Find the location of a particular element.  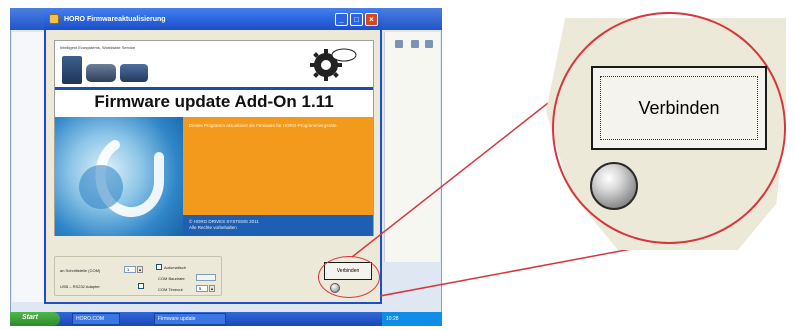

zoomed-status-indicator-icon is located at coordinates (614, 186).